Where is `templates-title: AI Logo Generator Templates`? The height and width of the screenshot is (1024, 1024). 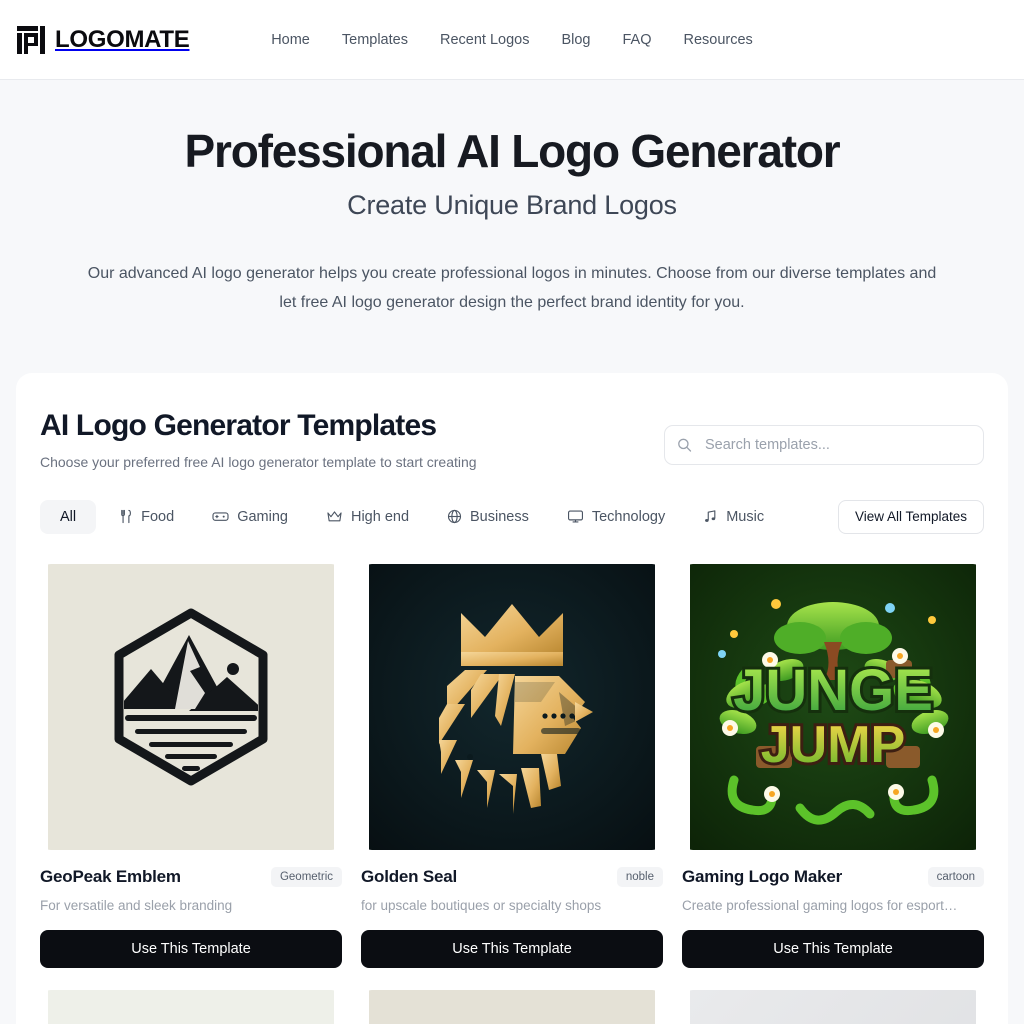
templates-title: AI Logo Generator Templates is located at coordinates (238, 425).